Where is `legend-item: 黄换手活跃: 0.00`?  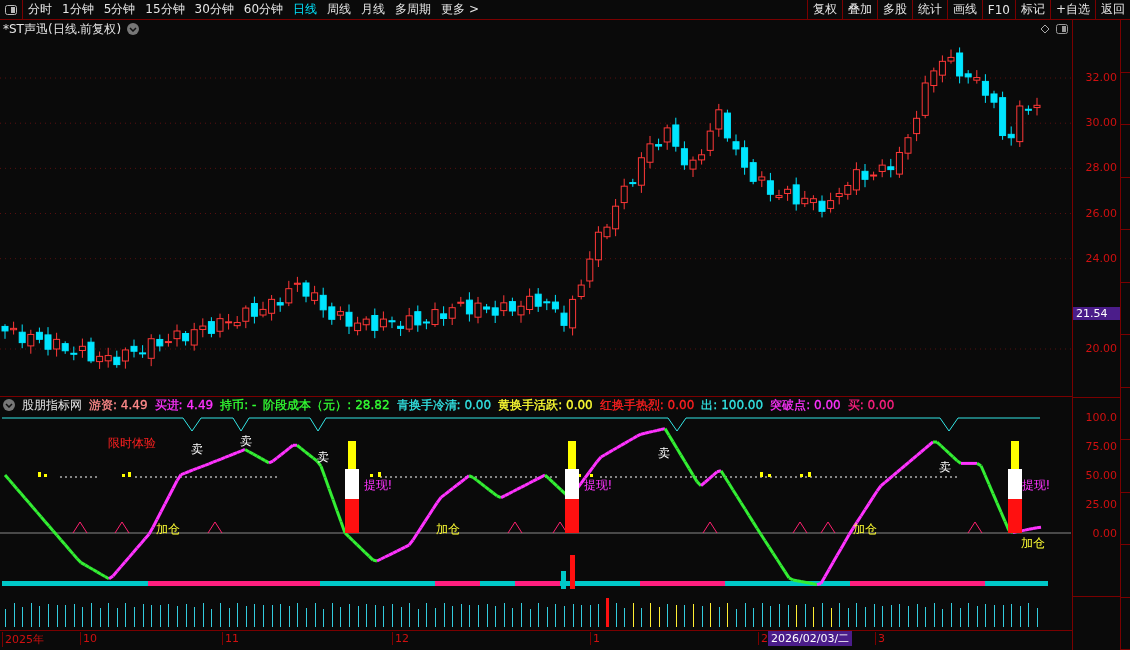 legend-item: 黄换手活跃: 0.00 is located at coordinates (545, 405).